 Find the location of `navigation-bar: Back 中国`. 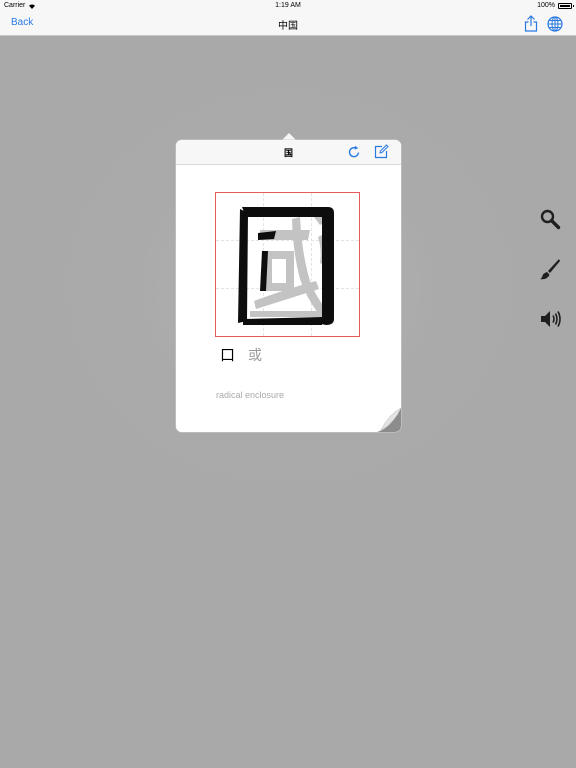

navigation-bar: Back 中国 is located at coordinates (288, 23).